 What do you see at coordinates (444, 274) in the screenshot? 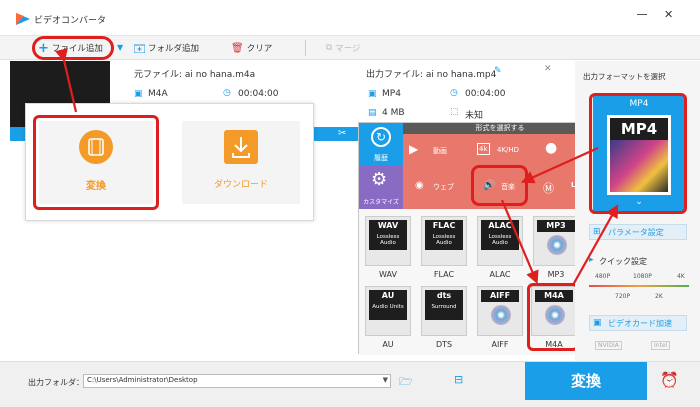
I see `format-name: FLAC` at bounding box center [444, 274].